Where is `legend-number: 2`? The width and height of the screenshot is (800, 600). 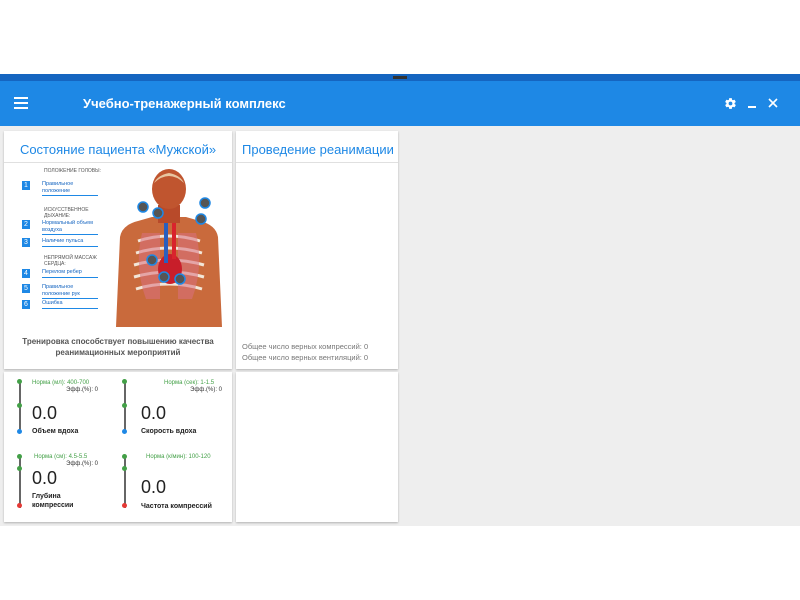 legend-number: 2 is located at coordinates (26, 224).